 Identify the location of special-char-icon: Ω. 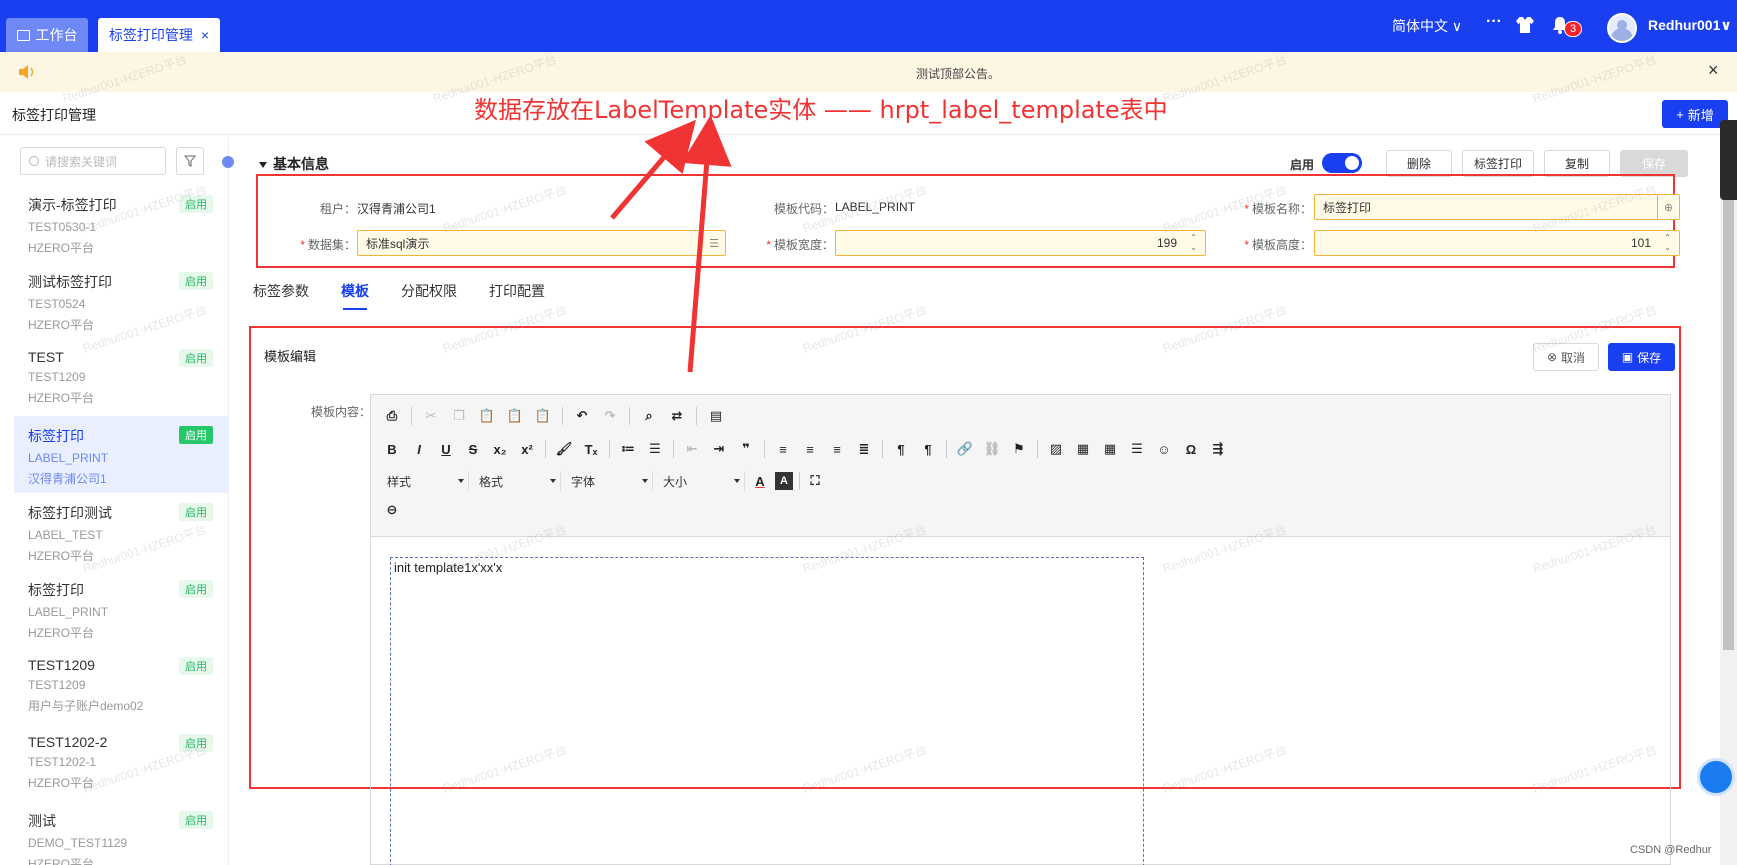
(1191, 449).